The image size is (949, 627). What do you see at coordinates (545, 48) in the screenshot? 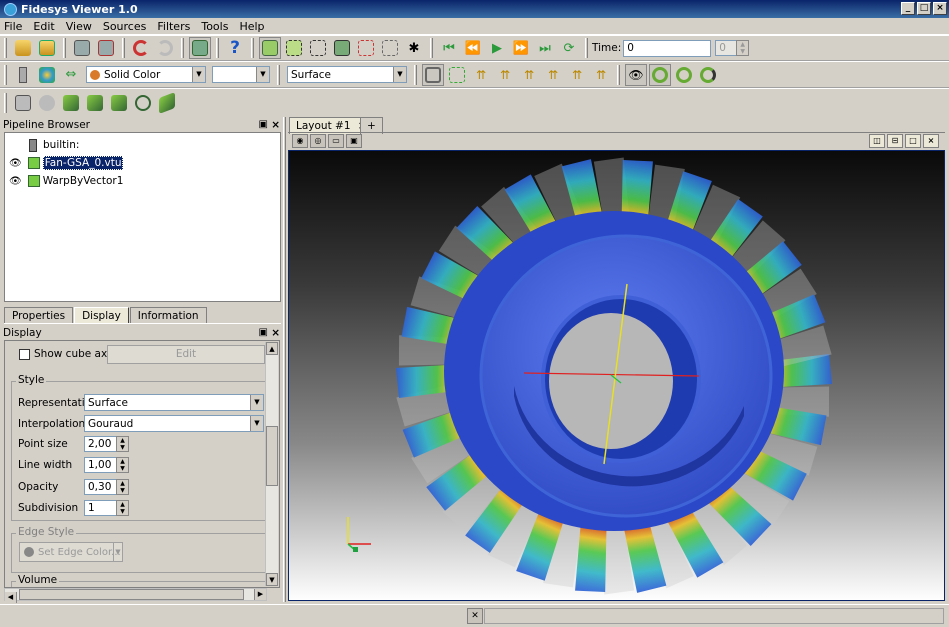
I see `last-frame-icon: ⏭` at bounding box center [545, 48].